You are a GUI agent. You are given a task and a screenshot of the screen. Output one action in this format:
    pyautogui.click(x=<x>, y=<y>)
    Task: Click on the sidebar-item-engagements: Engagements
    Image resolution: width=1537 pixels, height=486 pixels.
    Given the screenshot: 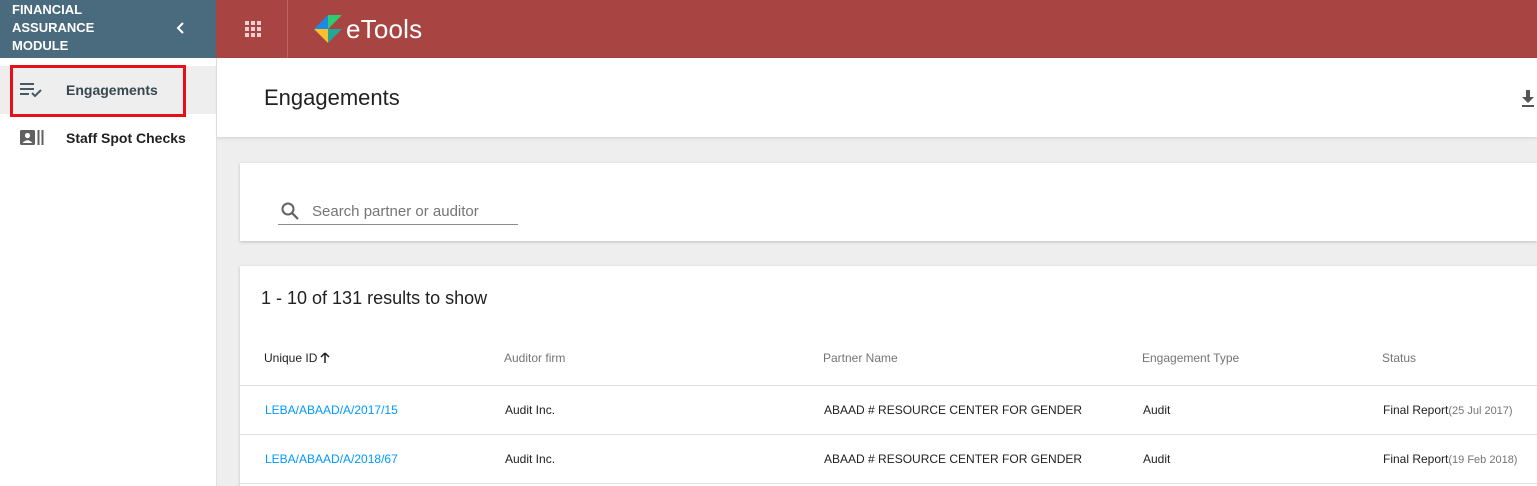 What is the action you would take?
    pyautogui.click(x=108, y=90)
    